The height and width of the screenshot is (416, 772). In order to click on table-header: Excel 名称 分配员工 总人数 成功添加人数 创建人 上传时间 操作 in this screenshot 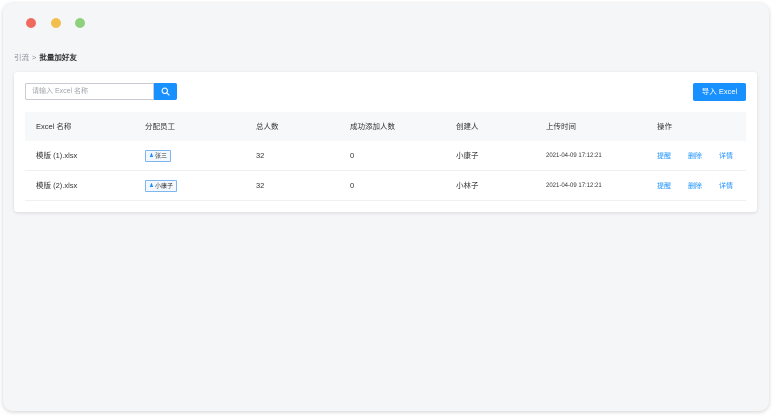, I will do `click(385, 126)`.